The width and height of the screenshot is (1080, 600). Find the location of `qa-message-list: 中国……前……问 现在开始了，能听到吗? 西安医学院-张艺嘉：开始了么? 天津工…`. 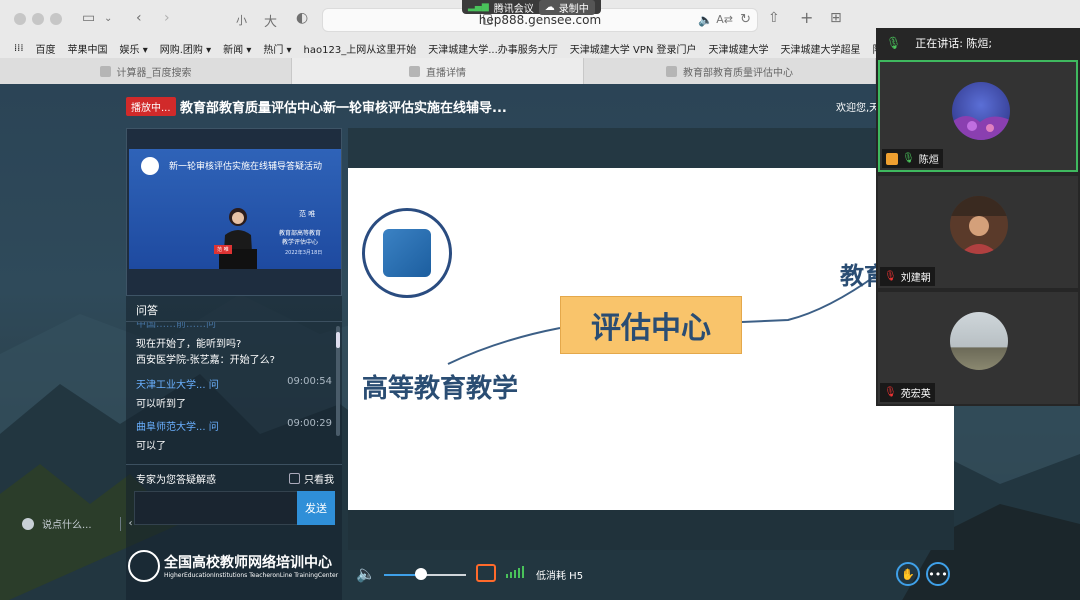

qa-message-list: 中国……前……问 现在开始了，能听到吗? 西安医学院-张艺嘉：开始了么? 天津工… is located at coordinates (234, 393).